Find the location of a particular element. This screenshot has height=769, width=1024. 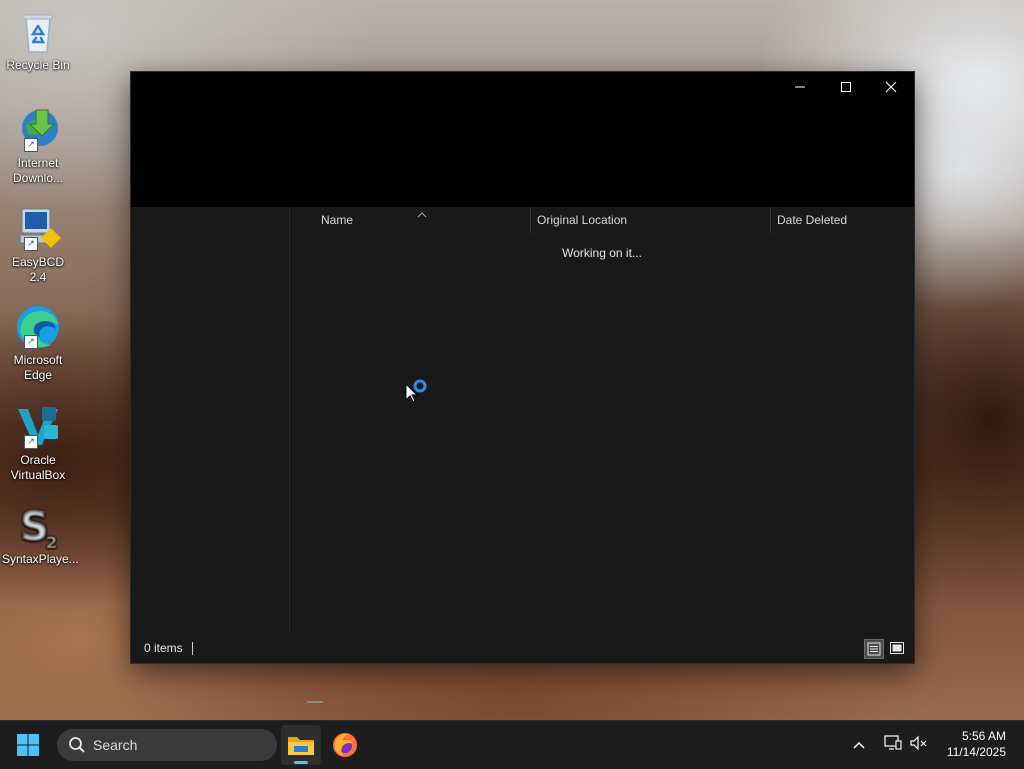

desktop-icon-label: EasyBCD 2.4 is located at coordinates (37, 269).